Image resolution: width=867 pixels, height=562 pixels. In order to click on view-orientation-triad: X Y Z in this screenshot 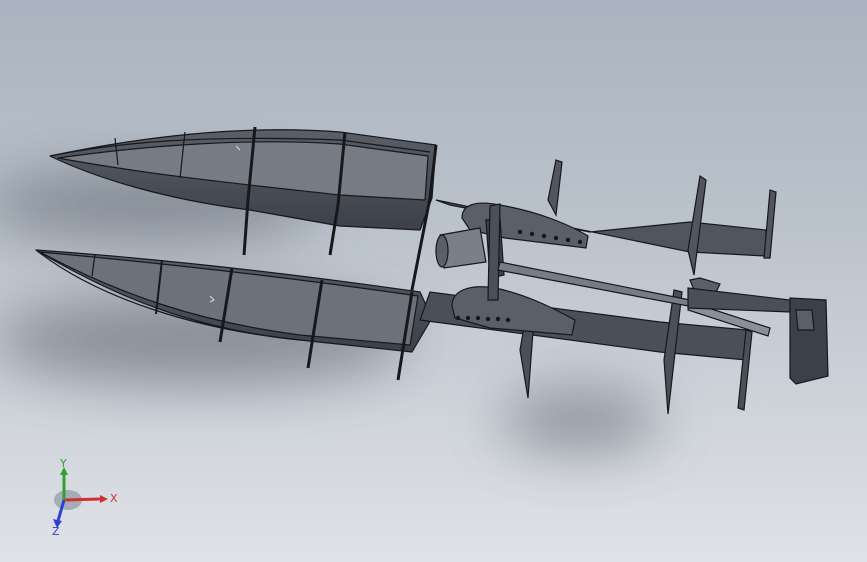, I will do `click(85, 500)`.